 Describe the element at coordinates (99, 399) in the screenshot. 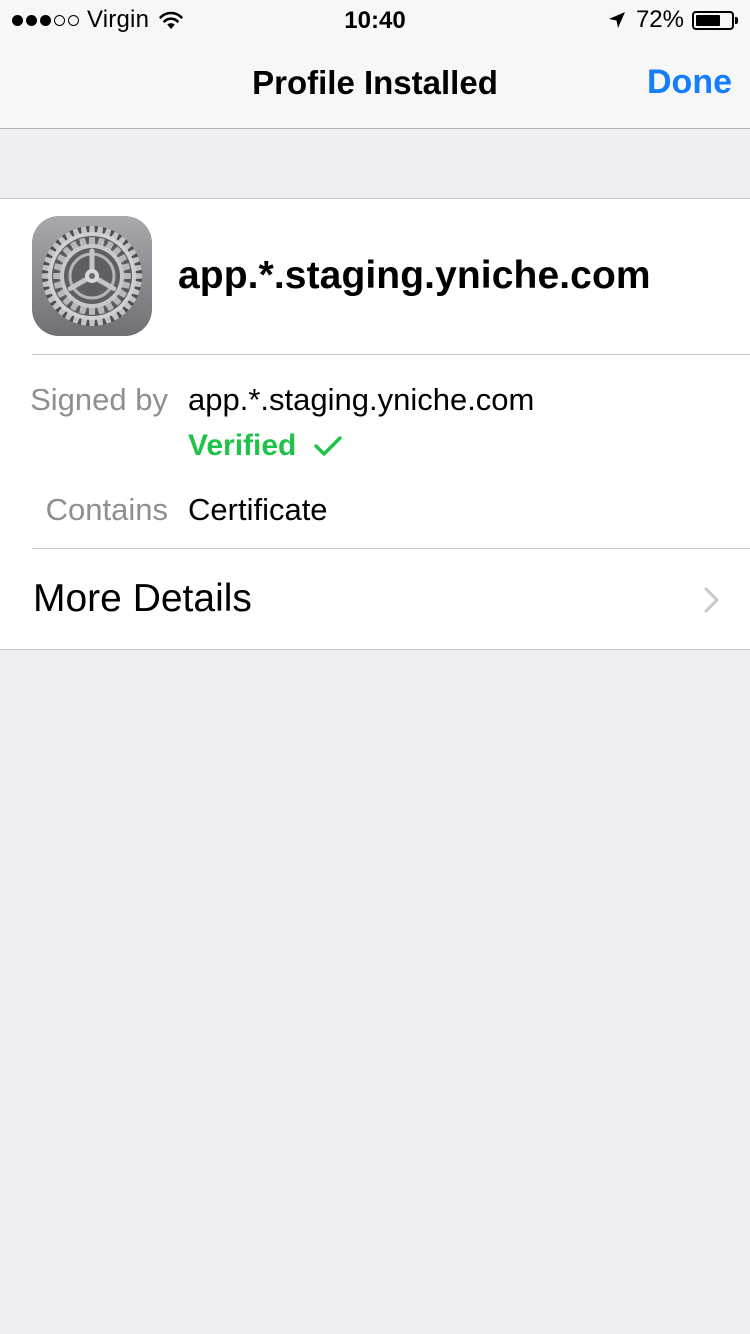

I see `signed-by-label: Signed by` at that location.